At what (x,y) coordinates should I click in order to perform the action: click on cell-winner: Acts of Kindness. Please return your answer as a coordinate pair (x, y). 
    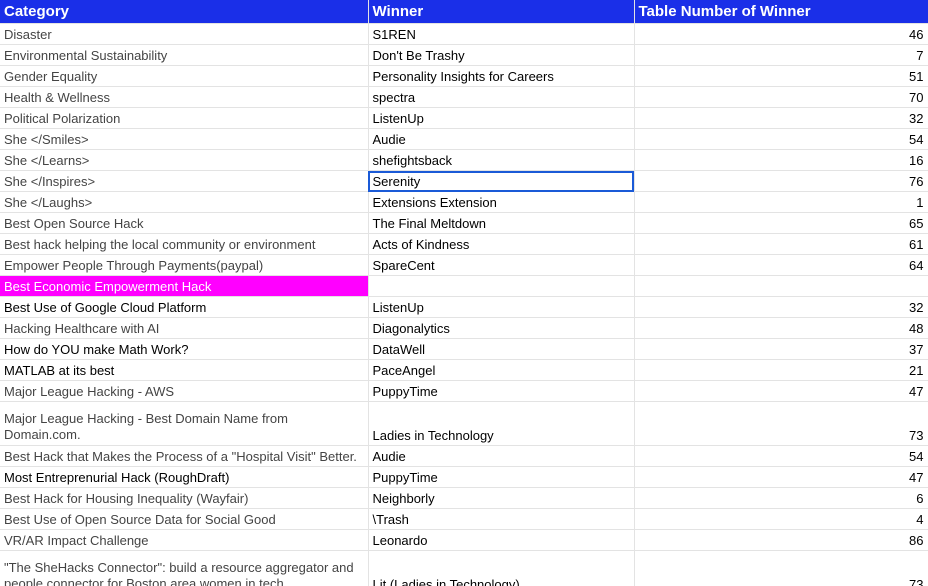
    Looking at the image, I should click on (501, 244).